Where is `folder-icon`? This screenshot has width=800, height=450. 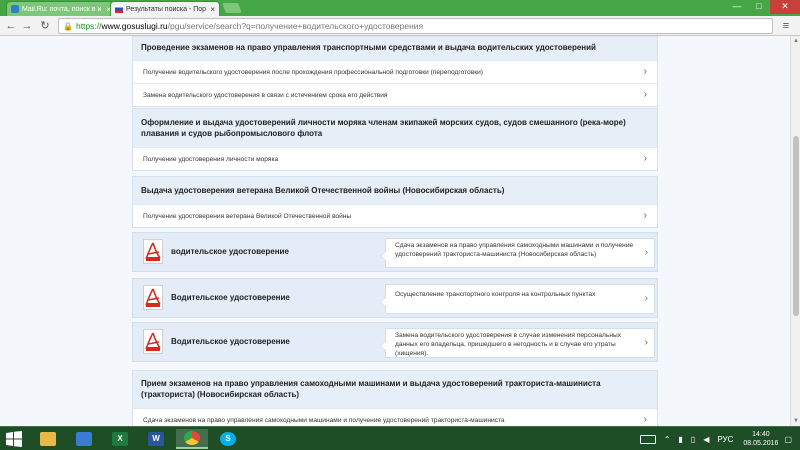
folder-icon is located at coordinates (48, 439).